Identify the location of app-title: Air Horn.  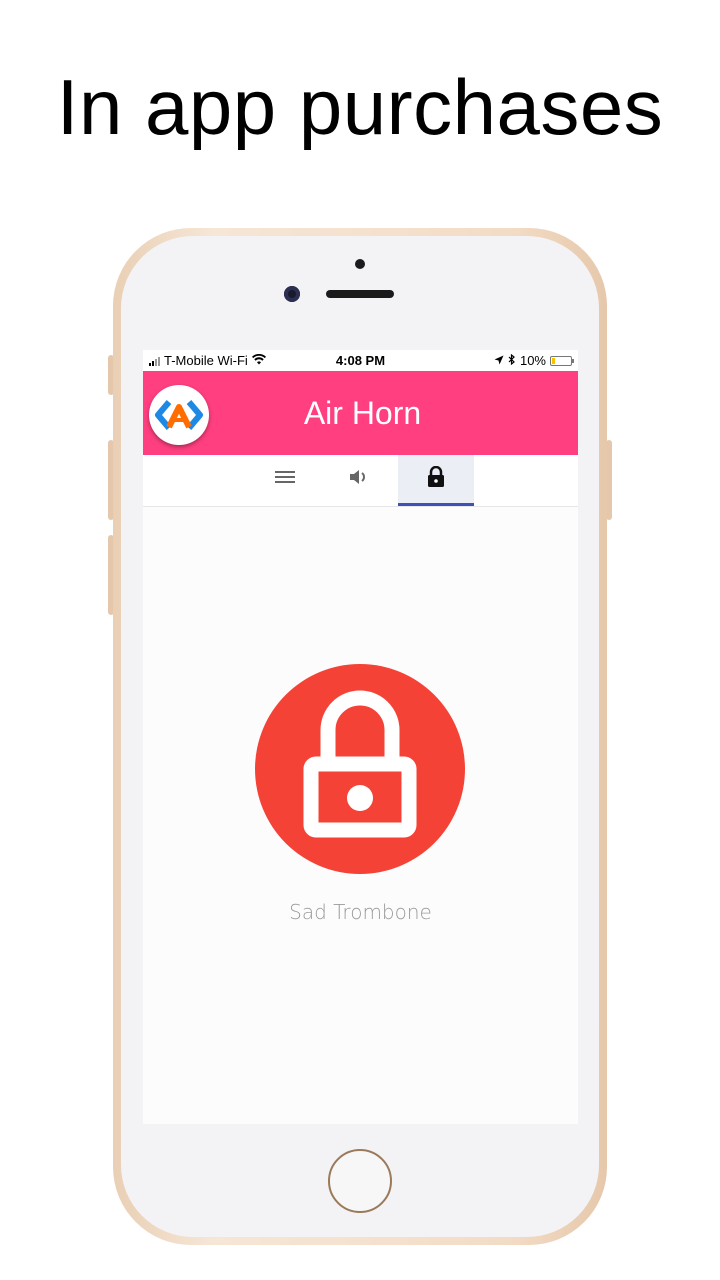
(362, 413).